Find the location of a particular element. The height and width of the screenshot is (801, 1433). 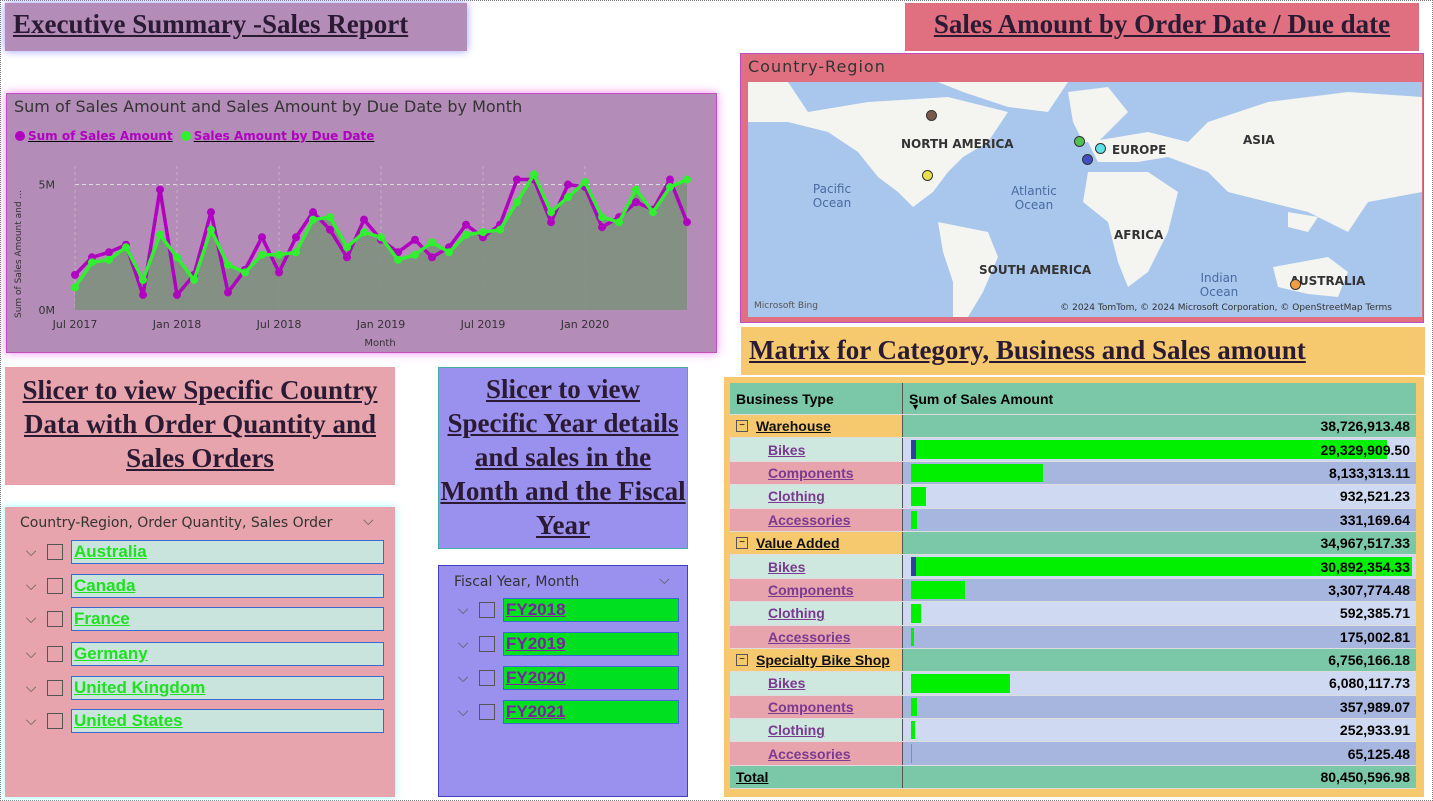

slicer-item-fy2020: ⌵ FY2020 is located at coordinates (566, 678).